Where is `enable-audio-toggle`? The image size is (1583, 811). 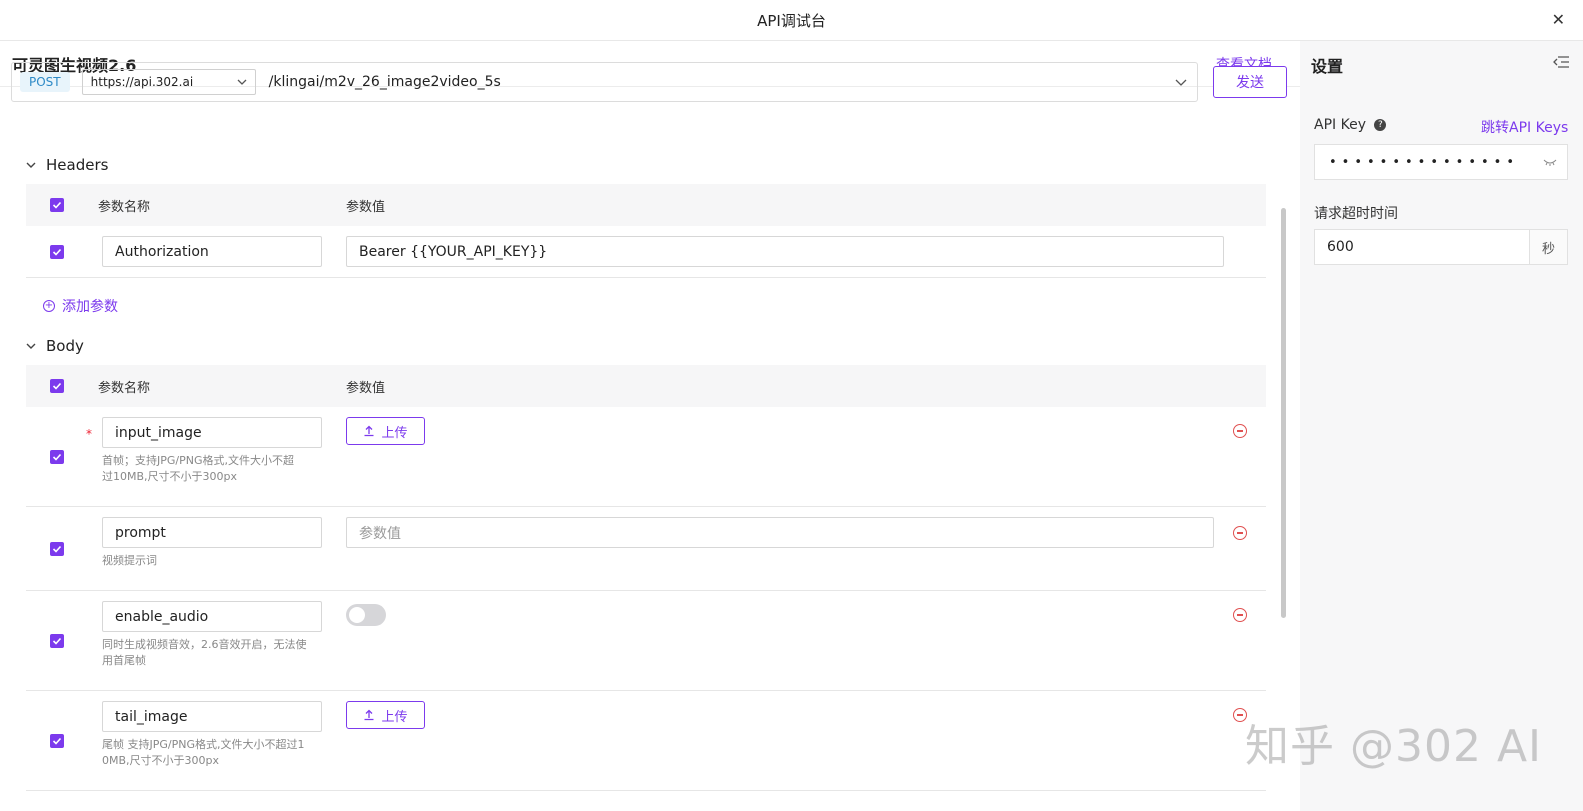
enable-audio-toggle is located at coordinates (366, 615).